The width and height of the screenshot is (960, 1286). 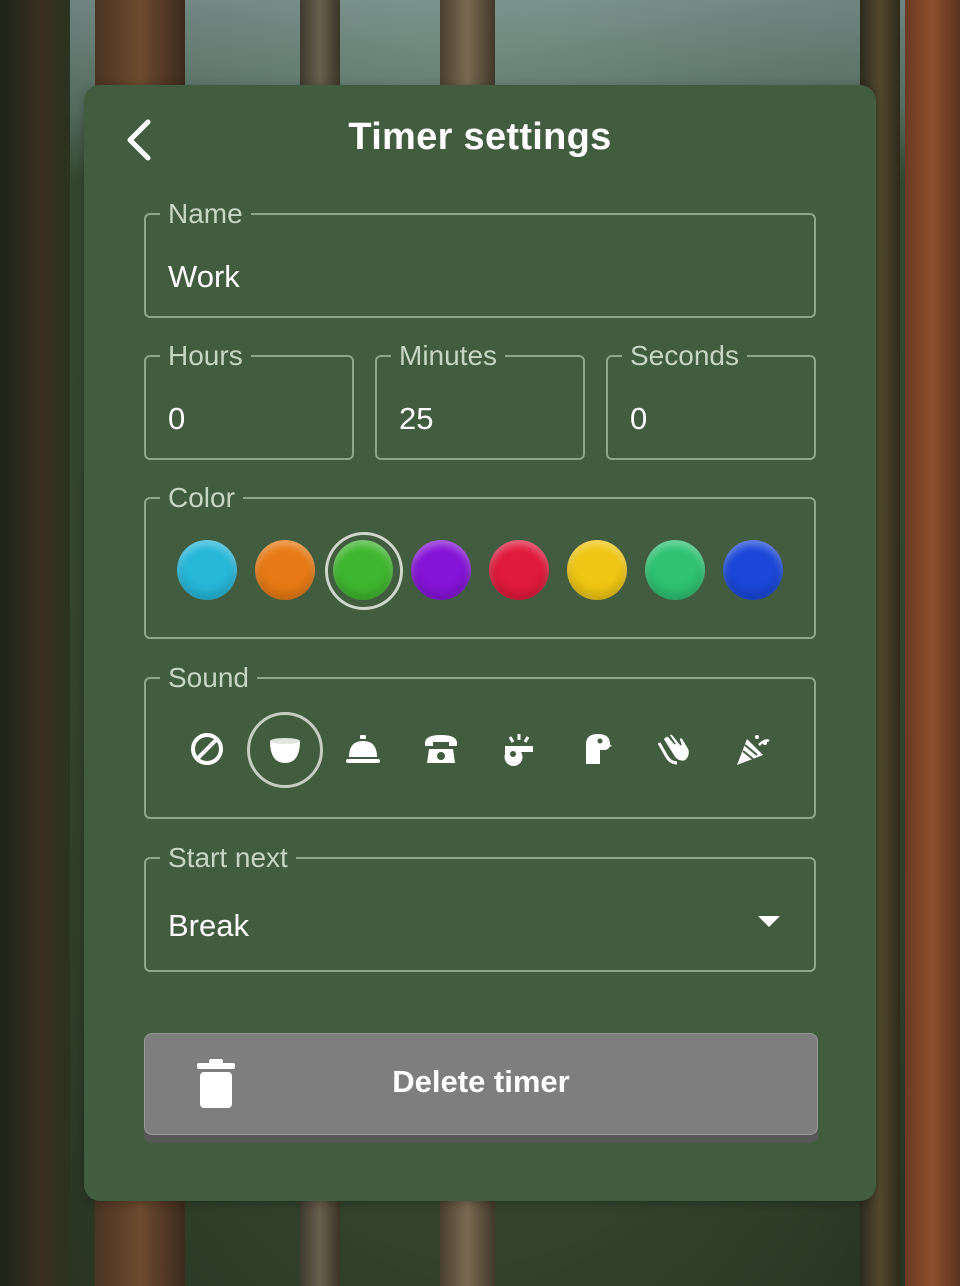 What do you see at coordinates (204, 277) in the screenshot?
I see `name-input: Work` at bounding box center [204, 277].